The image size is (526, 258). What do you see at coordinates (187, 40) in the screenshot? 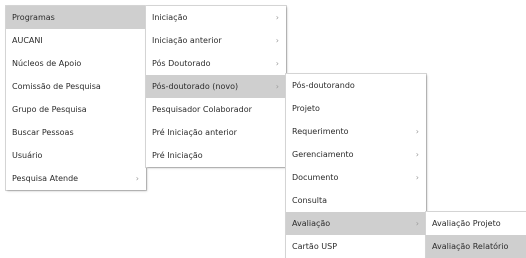
I see `menu-item-label: Iniciação anterior` at bounding box center [187, 40].